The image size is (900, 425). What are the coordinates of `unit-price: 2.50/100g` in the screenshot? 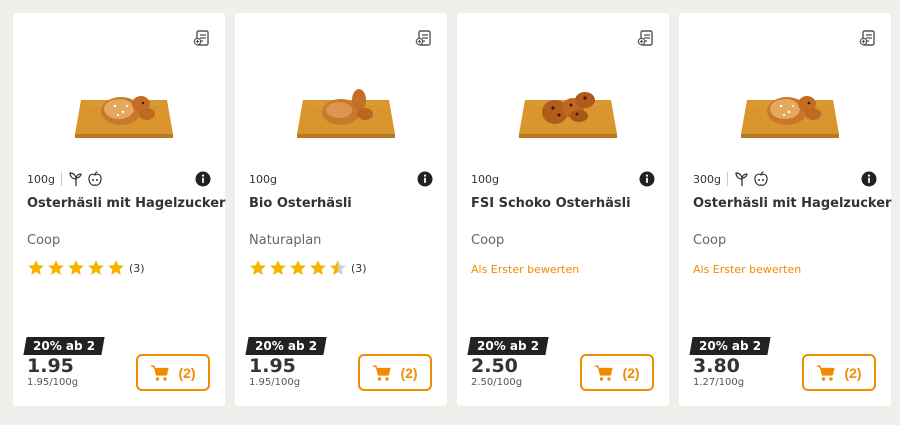 It's located at (497, 382).